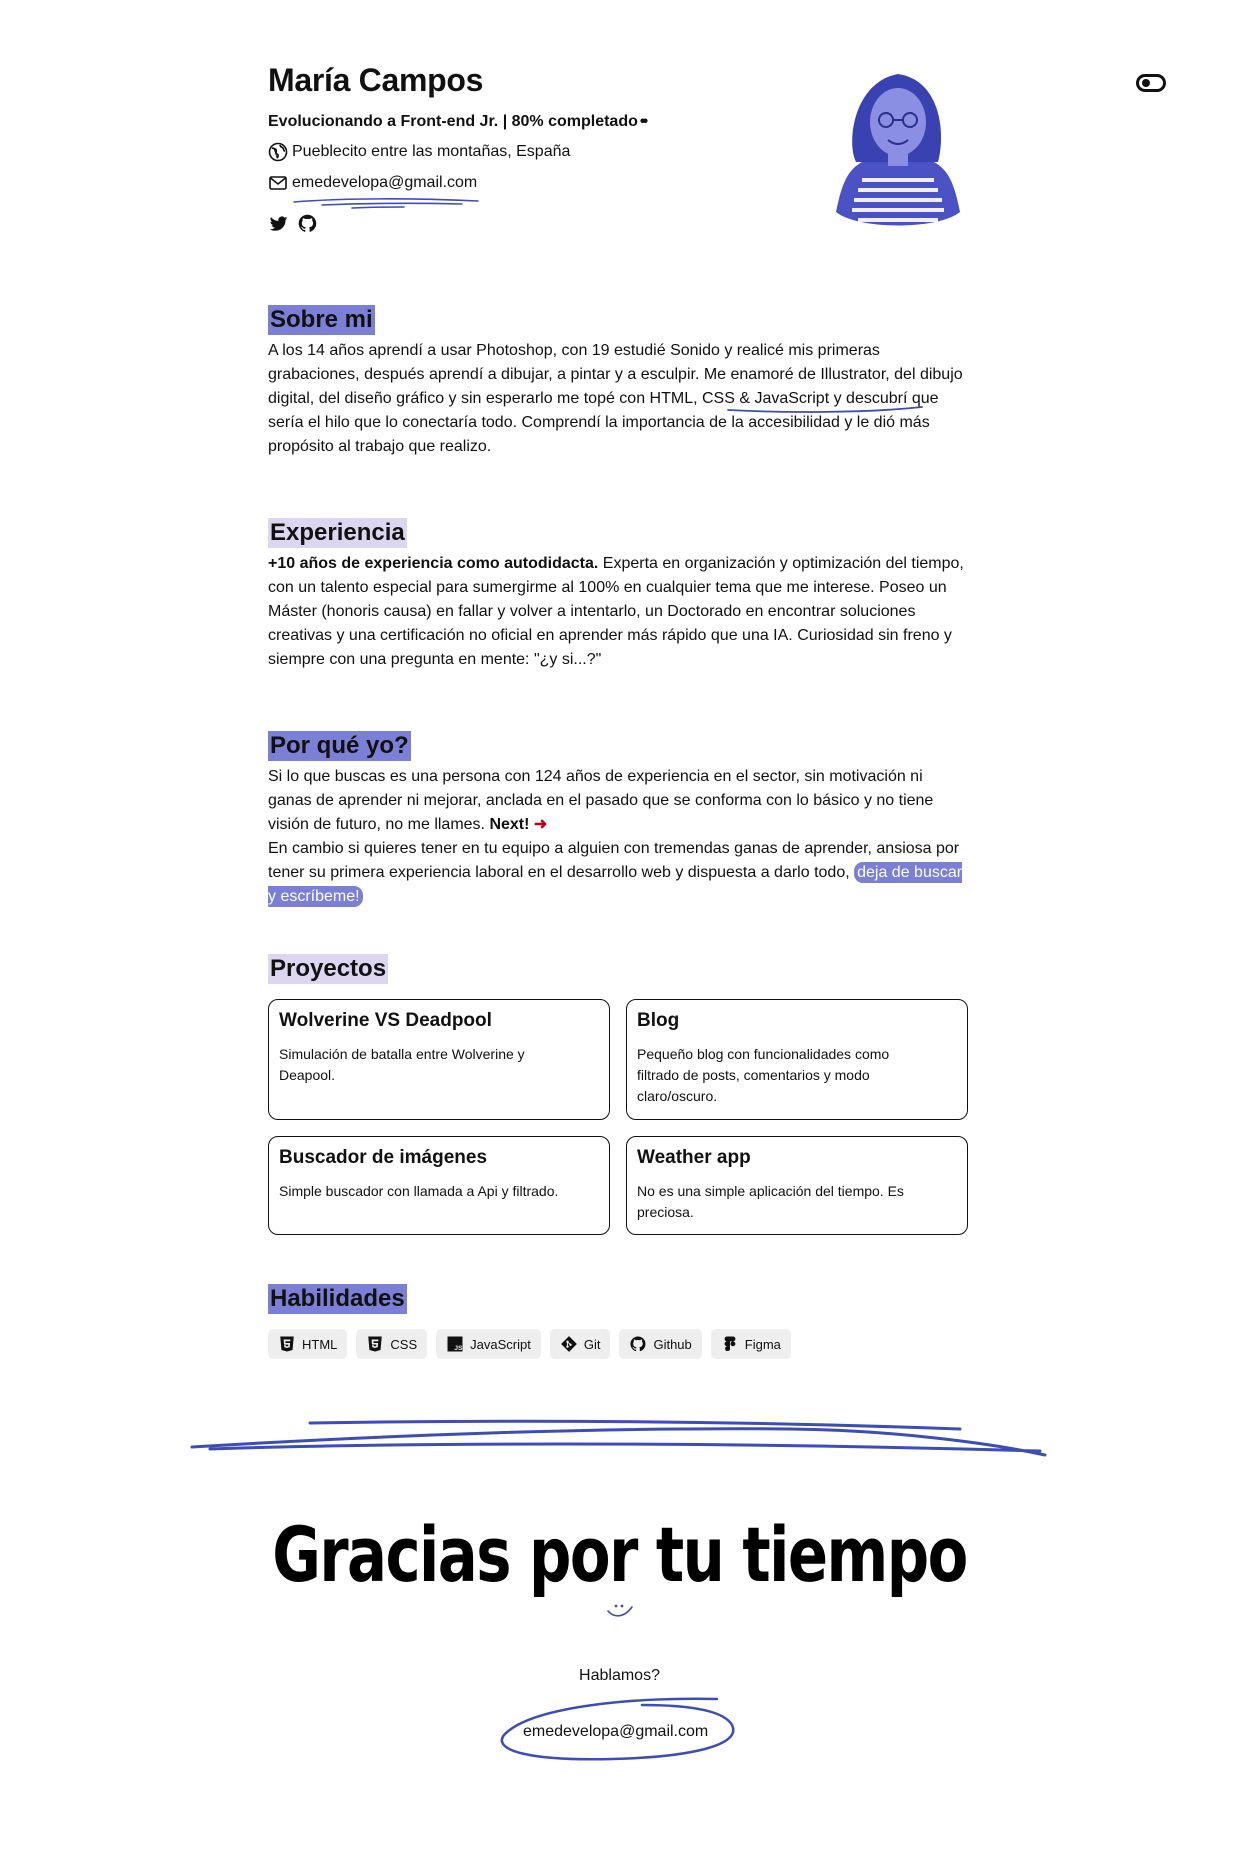  Describe the element at coordinates (898, 146) in the screenshot. I see `avatar` at that location.